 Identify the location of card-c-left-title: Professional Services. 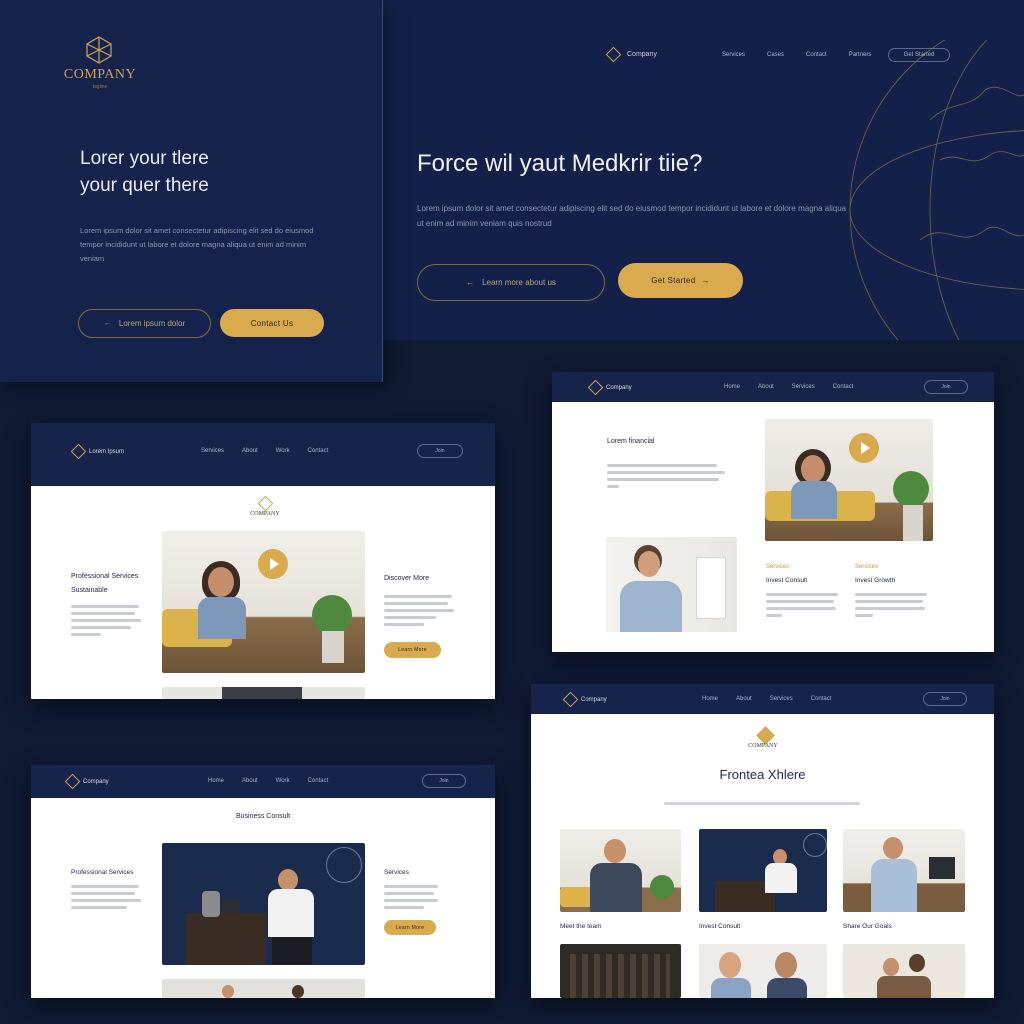
(102, 872).